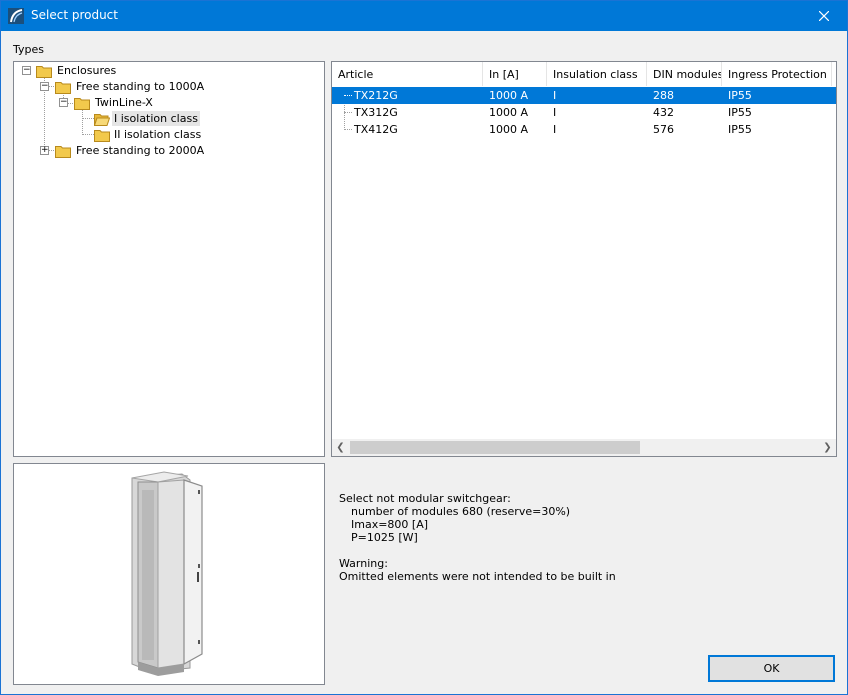 This screenshot has height=695, width=848. What do you see at coordinates (584, 95) in the screenshot?
I see `table-row: TX212G 1000 A I 288 IP55` at bounding box center [584, 95].